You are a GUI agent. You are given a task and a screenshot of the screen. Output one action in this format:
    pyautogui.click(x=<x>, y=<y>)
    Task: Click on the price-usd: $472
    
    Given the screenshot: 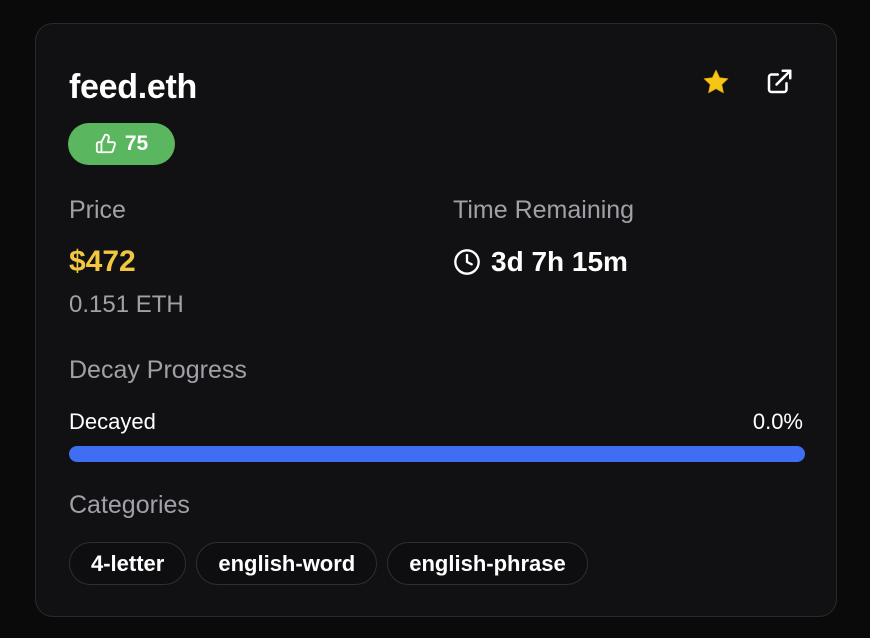 What is the action you would take?
    pyautogui.click(x=102, y=261)
    